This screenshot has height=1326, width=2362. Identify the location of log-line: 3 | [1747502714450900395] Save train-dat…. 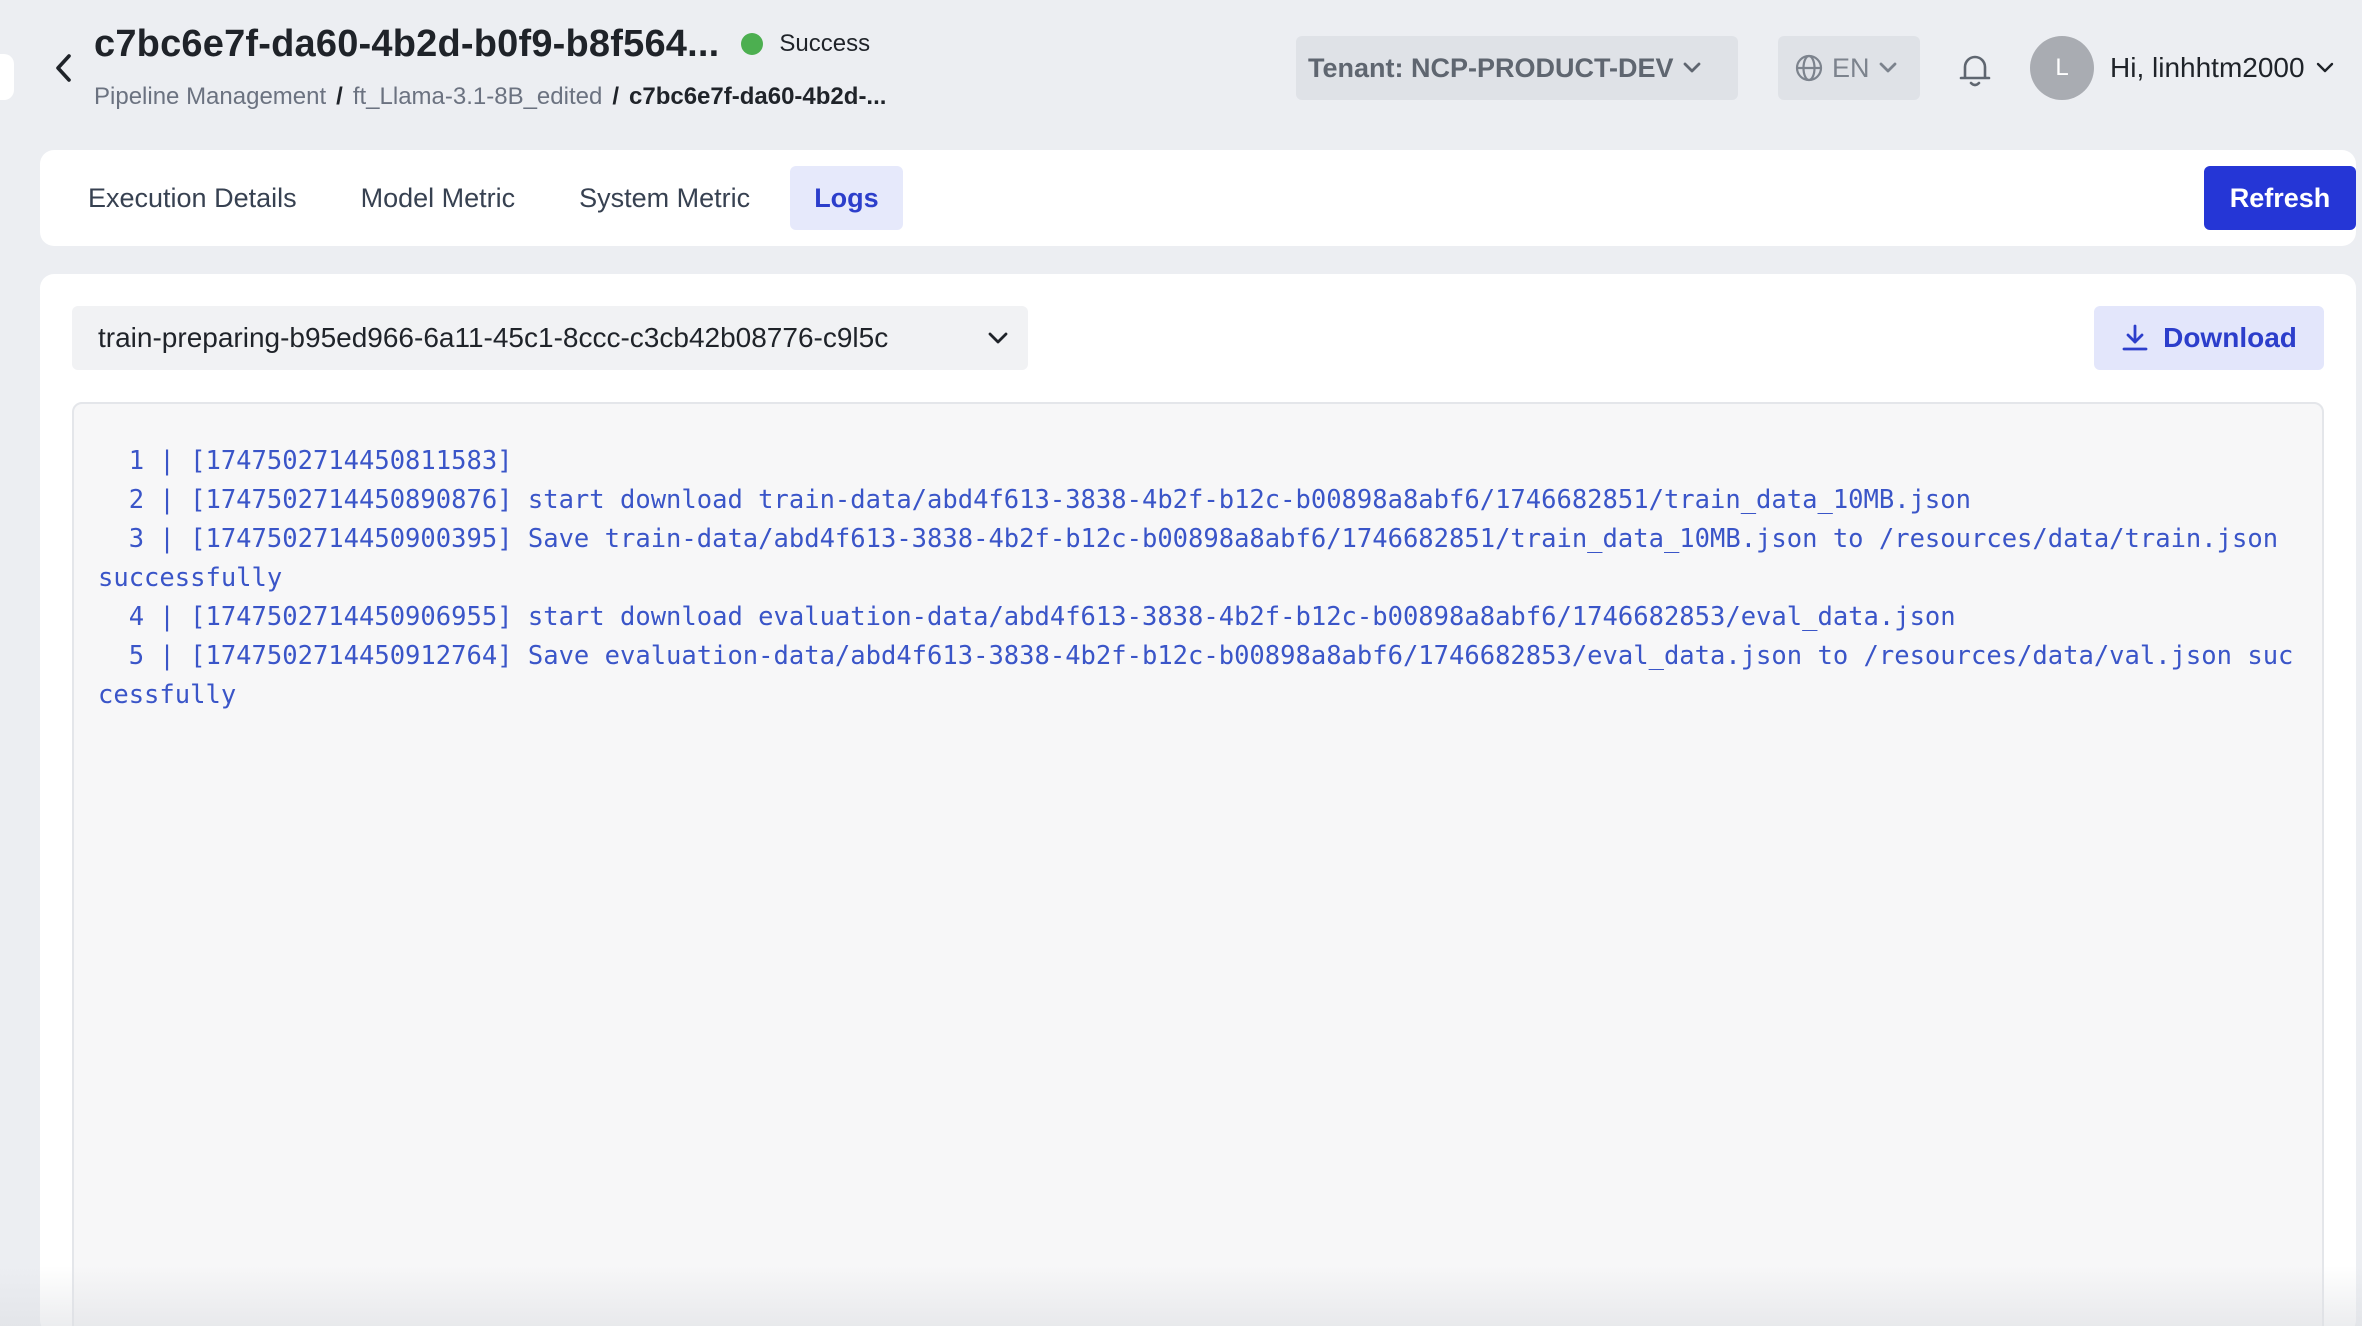
(1196, 558).